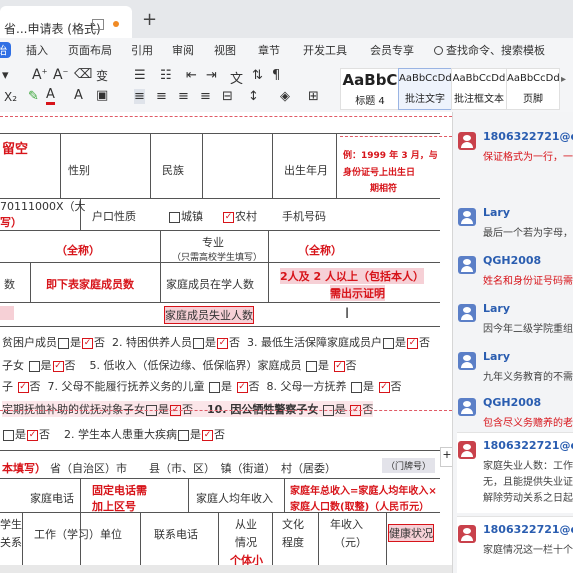  I want to click on address-label: 省（自治区）市 县（市、区） 镇（街道） 村（居委）, so click(193, 468).